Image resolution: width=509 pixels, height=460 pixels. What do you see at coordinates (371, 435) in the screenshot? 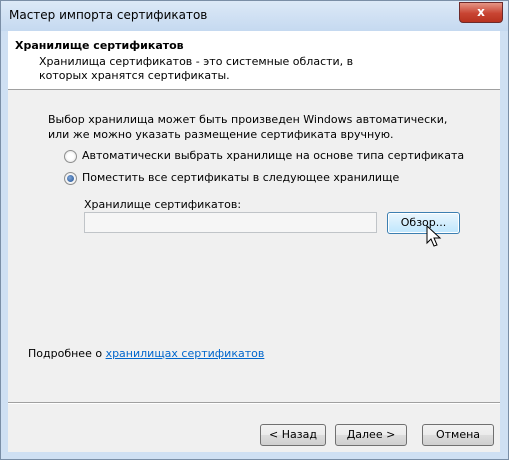
I see `next-button: Далее >` at bounding box center [371, 435].